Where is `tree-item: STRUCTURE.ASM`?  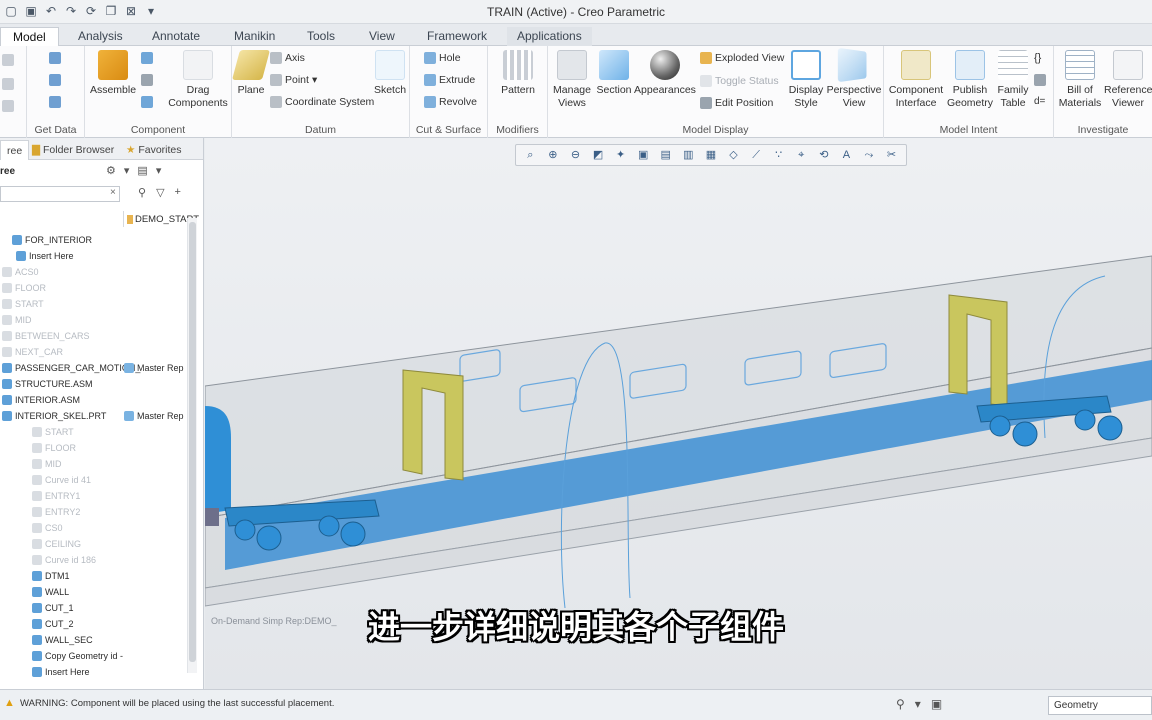
tree-item: STRUCTURE.ASM is located at coordinates (47, 384).